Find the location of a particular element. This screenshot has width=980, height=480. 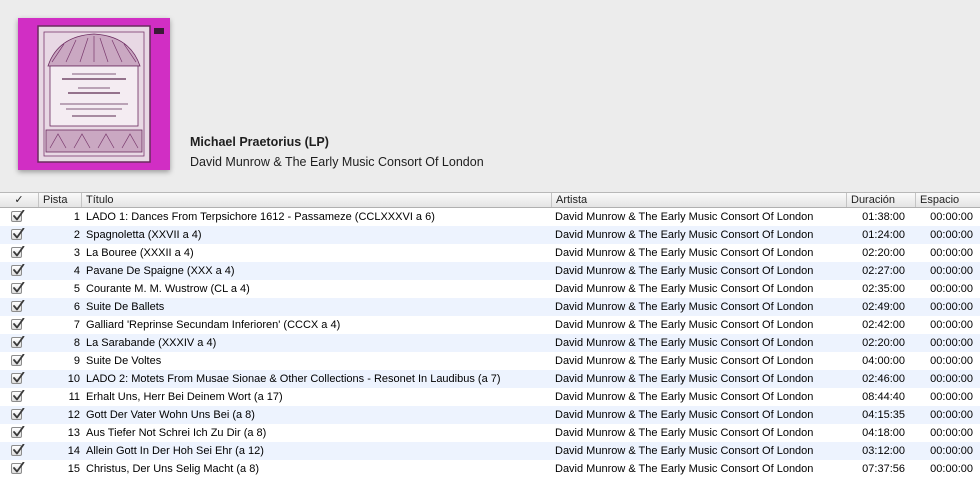

column-header-check: ✓ is located at coordinates (19, 200).